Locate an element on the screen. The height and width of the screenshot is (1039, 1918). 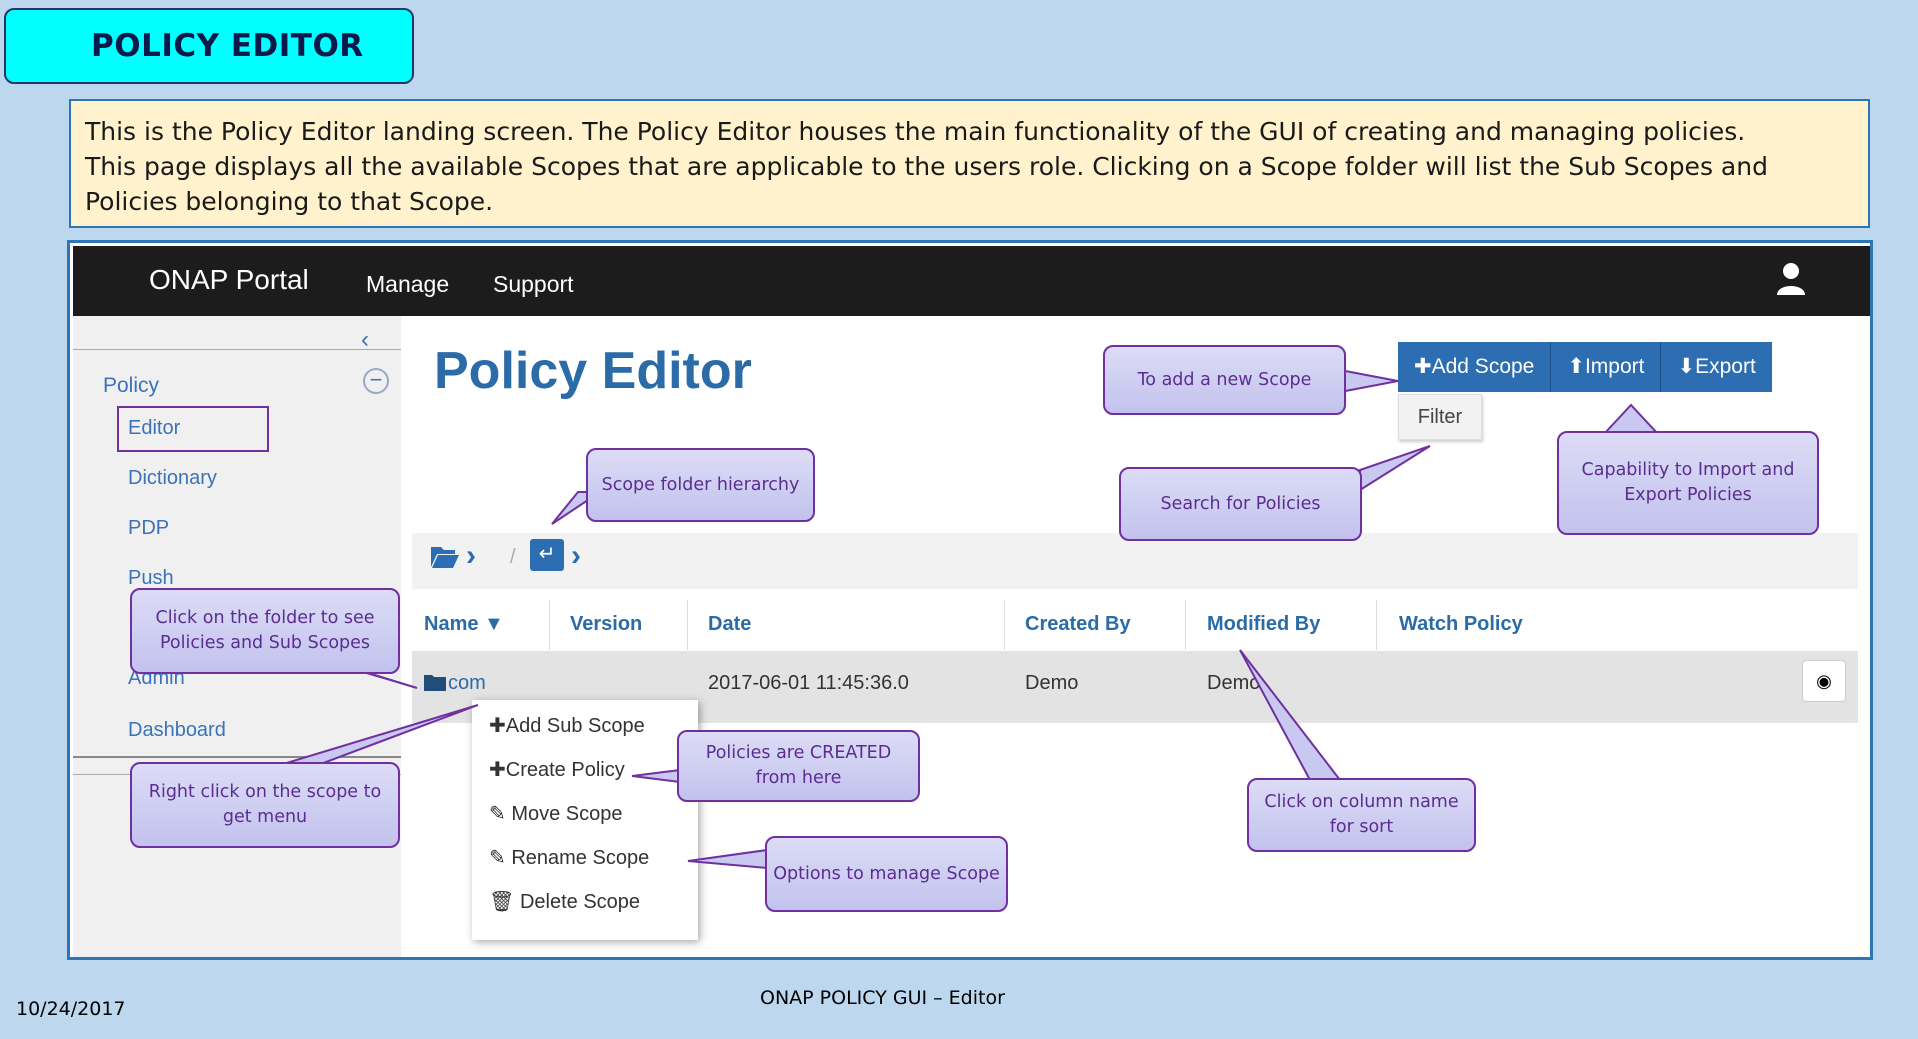
callout-search: Search for Policies is located at coordinates (1240, 504).